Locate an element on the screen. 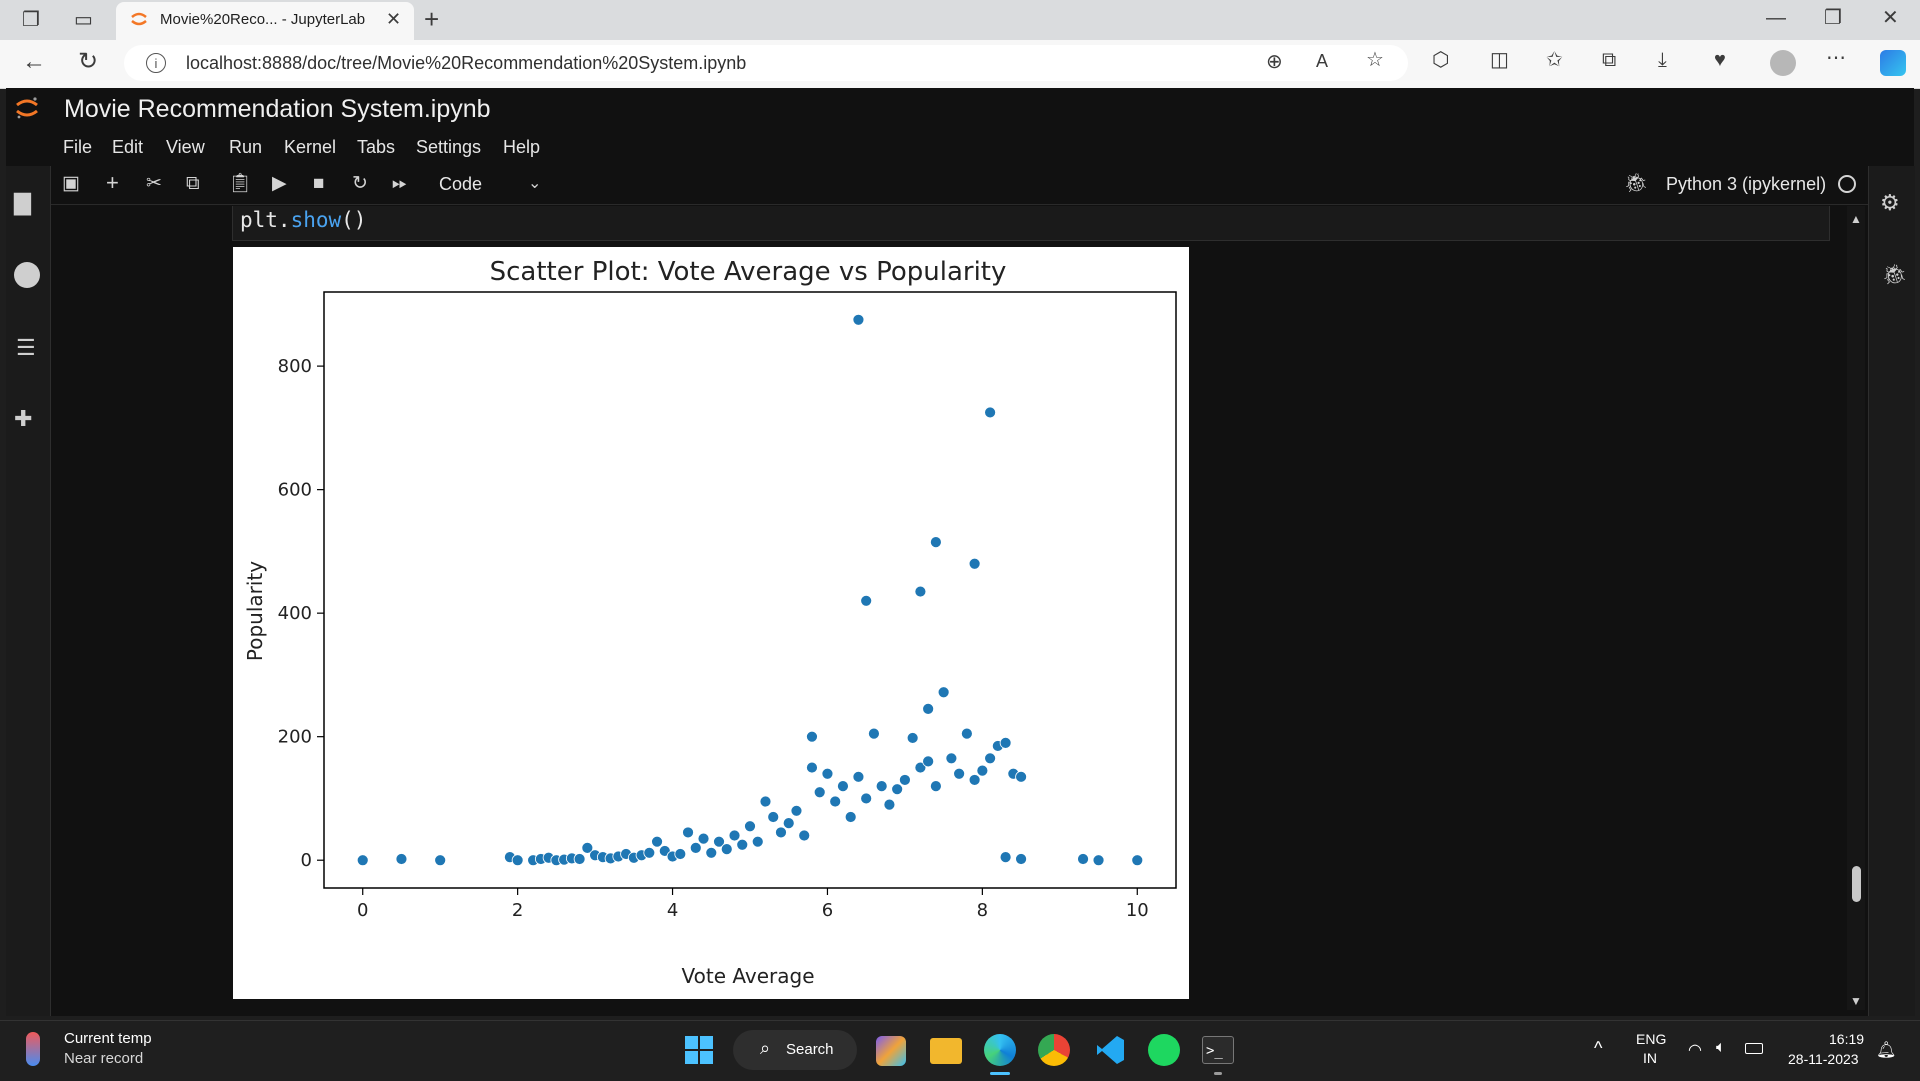 This screenshot has height=1081, width=1920. scroll-down-icon: ▼ is located at coordinates (1856, 1001).